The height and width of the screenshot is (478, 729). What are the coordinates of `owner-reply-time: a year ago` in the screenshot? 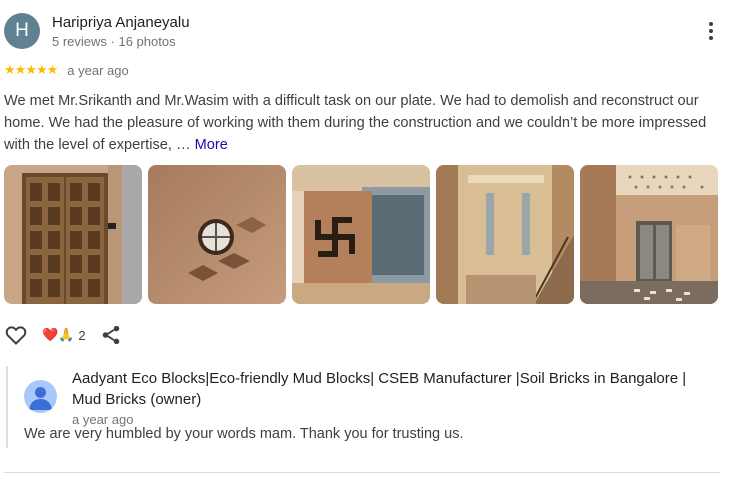 It's located at (103, 419).